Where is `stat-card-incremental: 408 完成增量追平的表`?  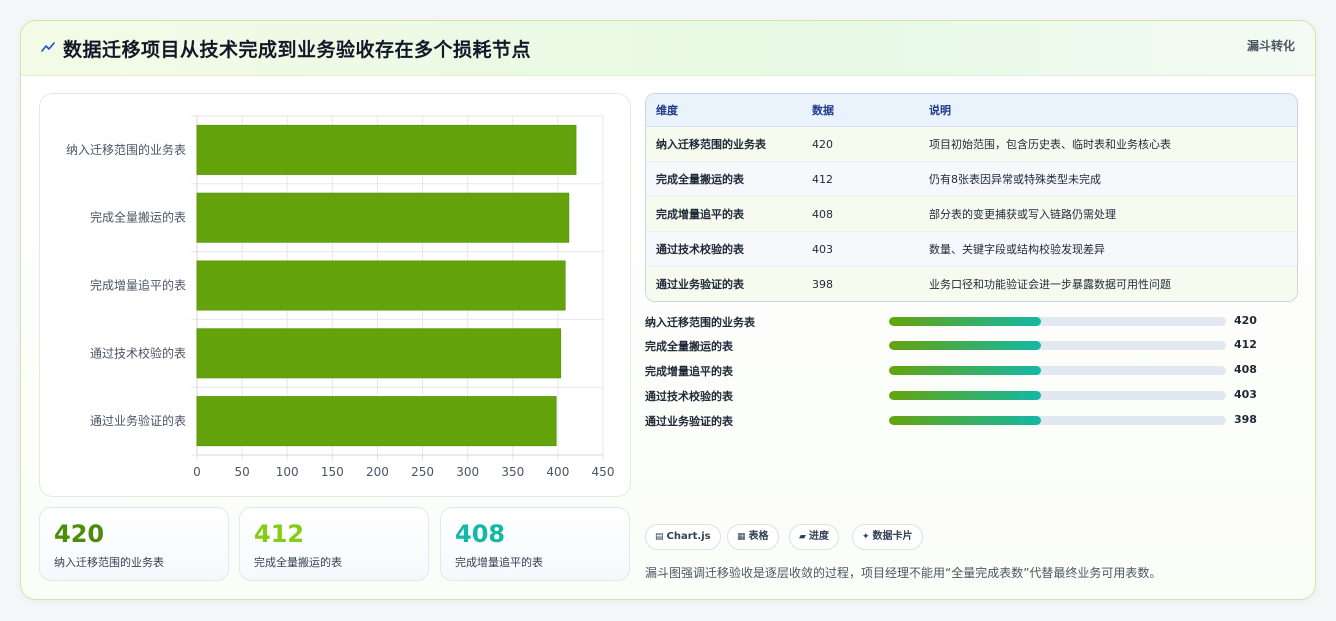 stat-card-incremental: 408 完成增量追平的表 is located at coordinates (535, 544).